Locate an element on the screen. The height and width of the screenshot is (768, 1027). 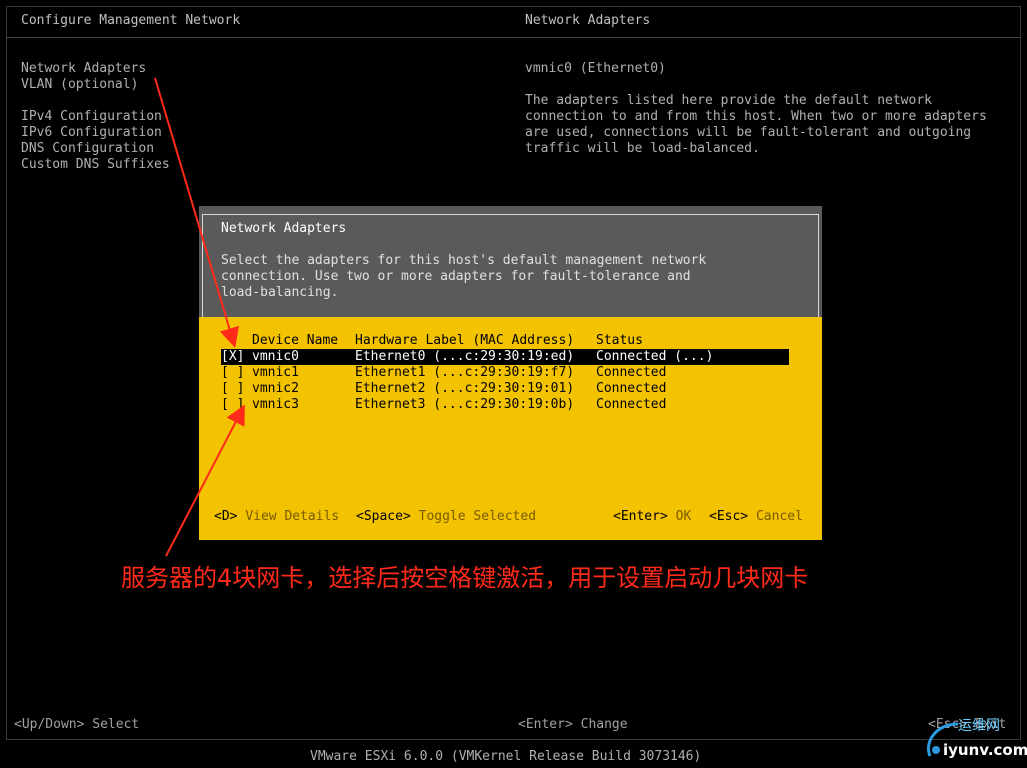
key-d: <D> is located at coordinates (226, 516).